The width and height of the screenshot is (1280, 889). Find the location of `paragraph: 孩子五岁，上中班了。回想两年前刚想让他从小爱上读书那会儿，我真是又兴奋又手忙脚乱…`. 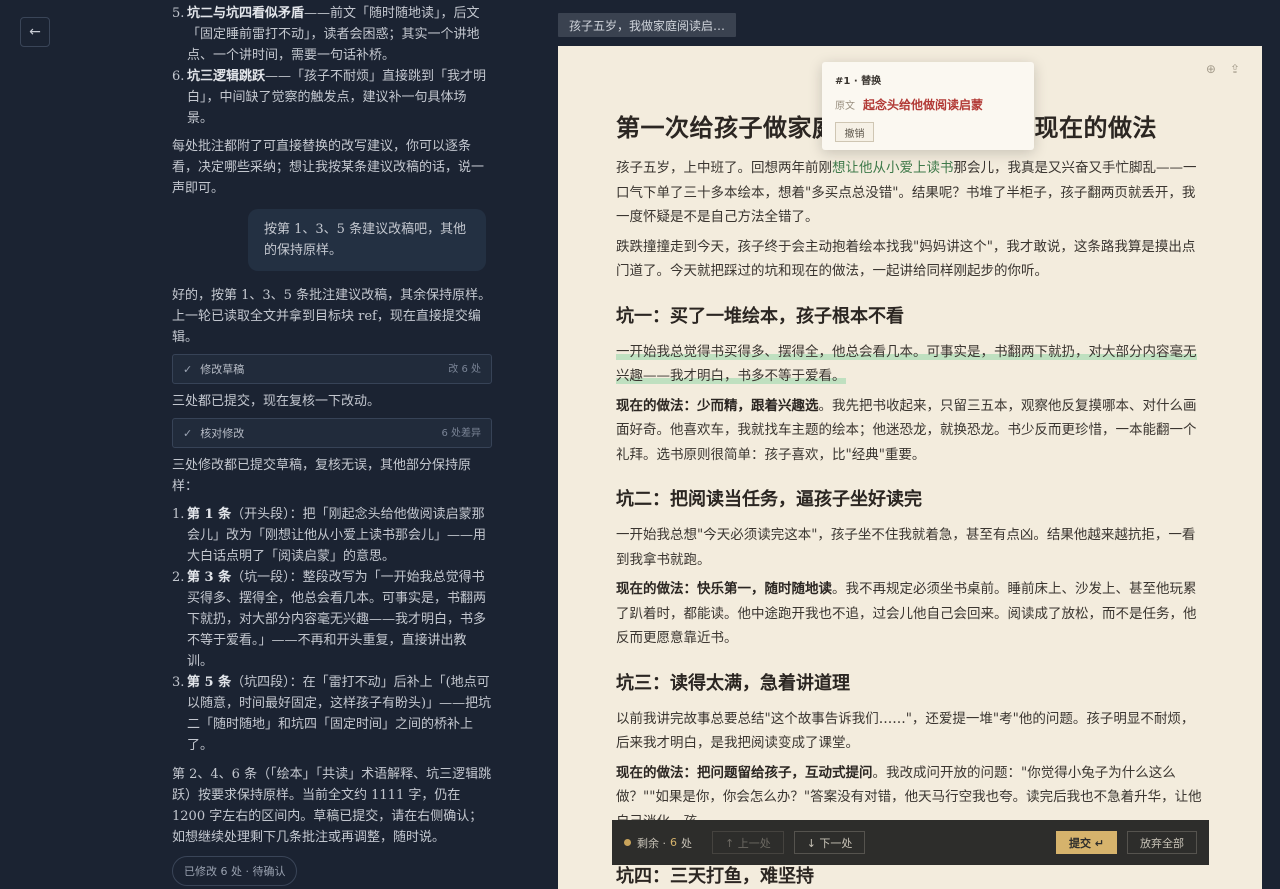

paragraph: 孩子五岁，上中班了。回想两年前刚想让他从小爱上读书那会儿，我真是又兴奋又手忙脚乱… is located at coordinates (906, 192).